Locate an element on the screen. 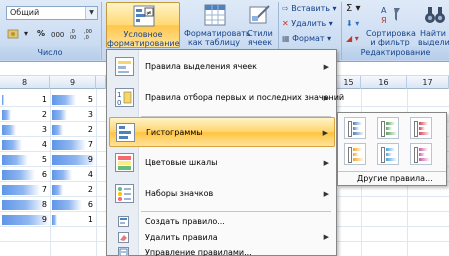  number-format-select: Общий ▼ is located at coordinates (52, 13).